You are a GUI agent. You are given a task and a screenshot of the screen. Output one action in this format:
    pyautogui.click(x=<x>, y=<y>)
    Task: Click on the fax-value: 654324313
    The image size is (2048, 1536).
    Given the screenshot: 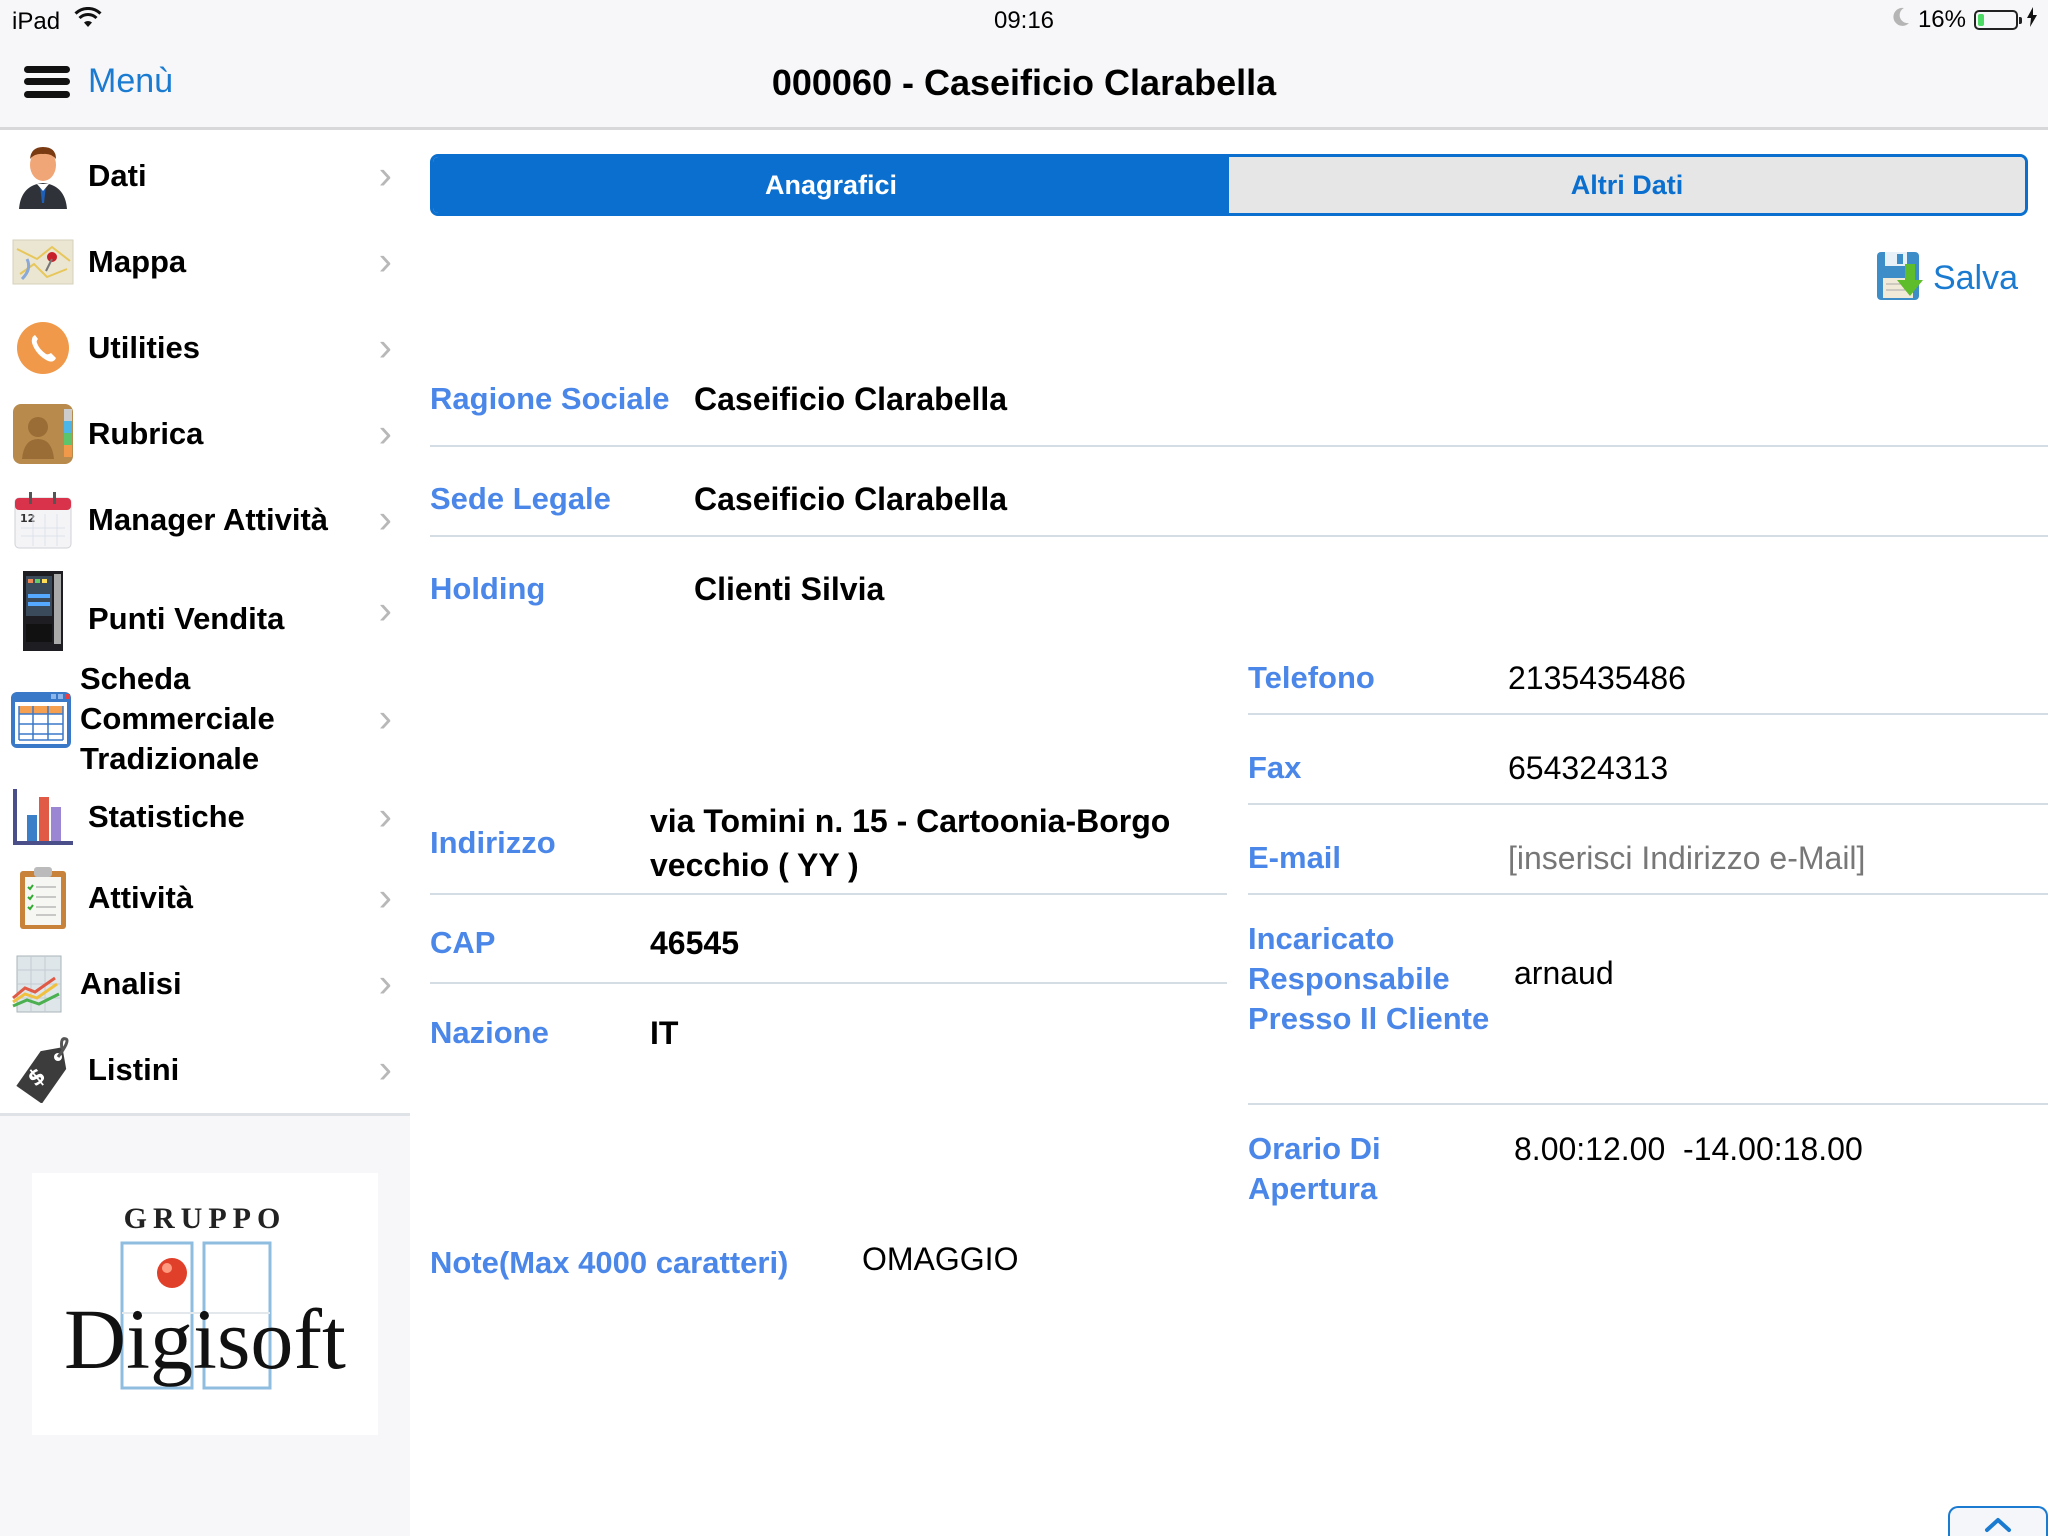 What is the action you would take?
    pyautogui.click(x=1588, y=768)
    